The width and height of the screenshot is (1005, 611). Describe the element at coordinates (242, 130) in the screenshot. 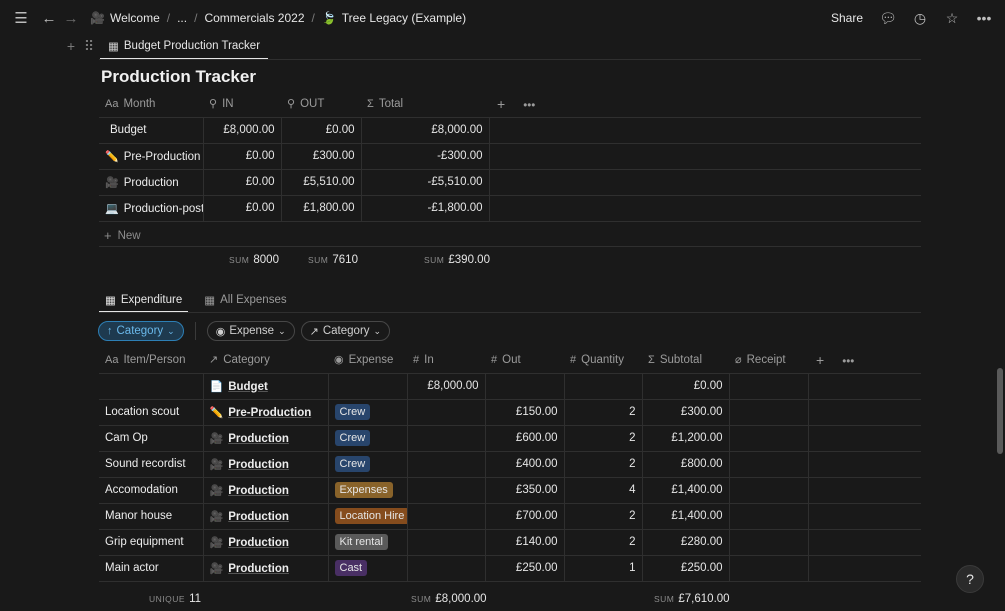

I see `in-cell: £8,000.00` at that location.